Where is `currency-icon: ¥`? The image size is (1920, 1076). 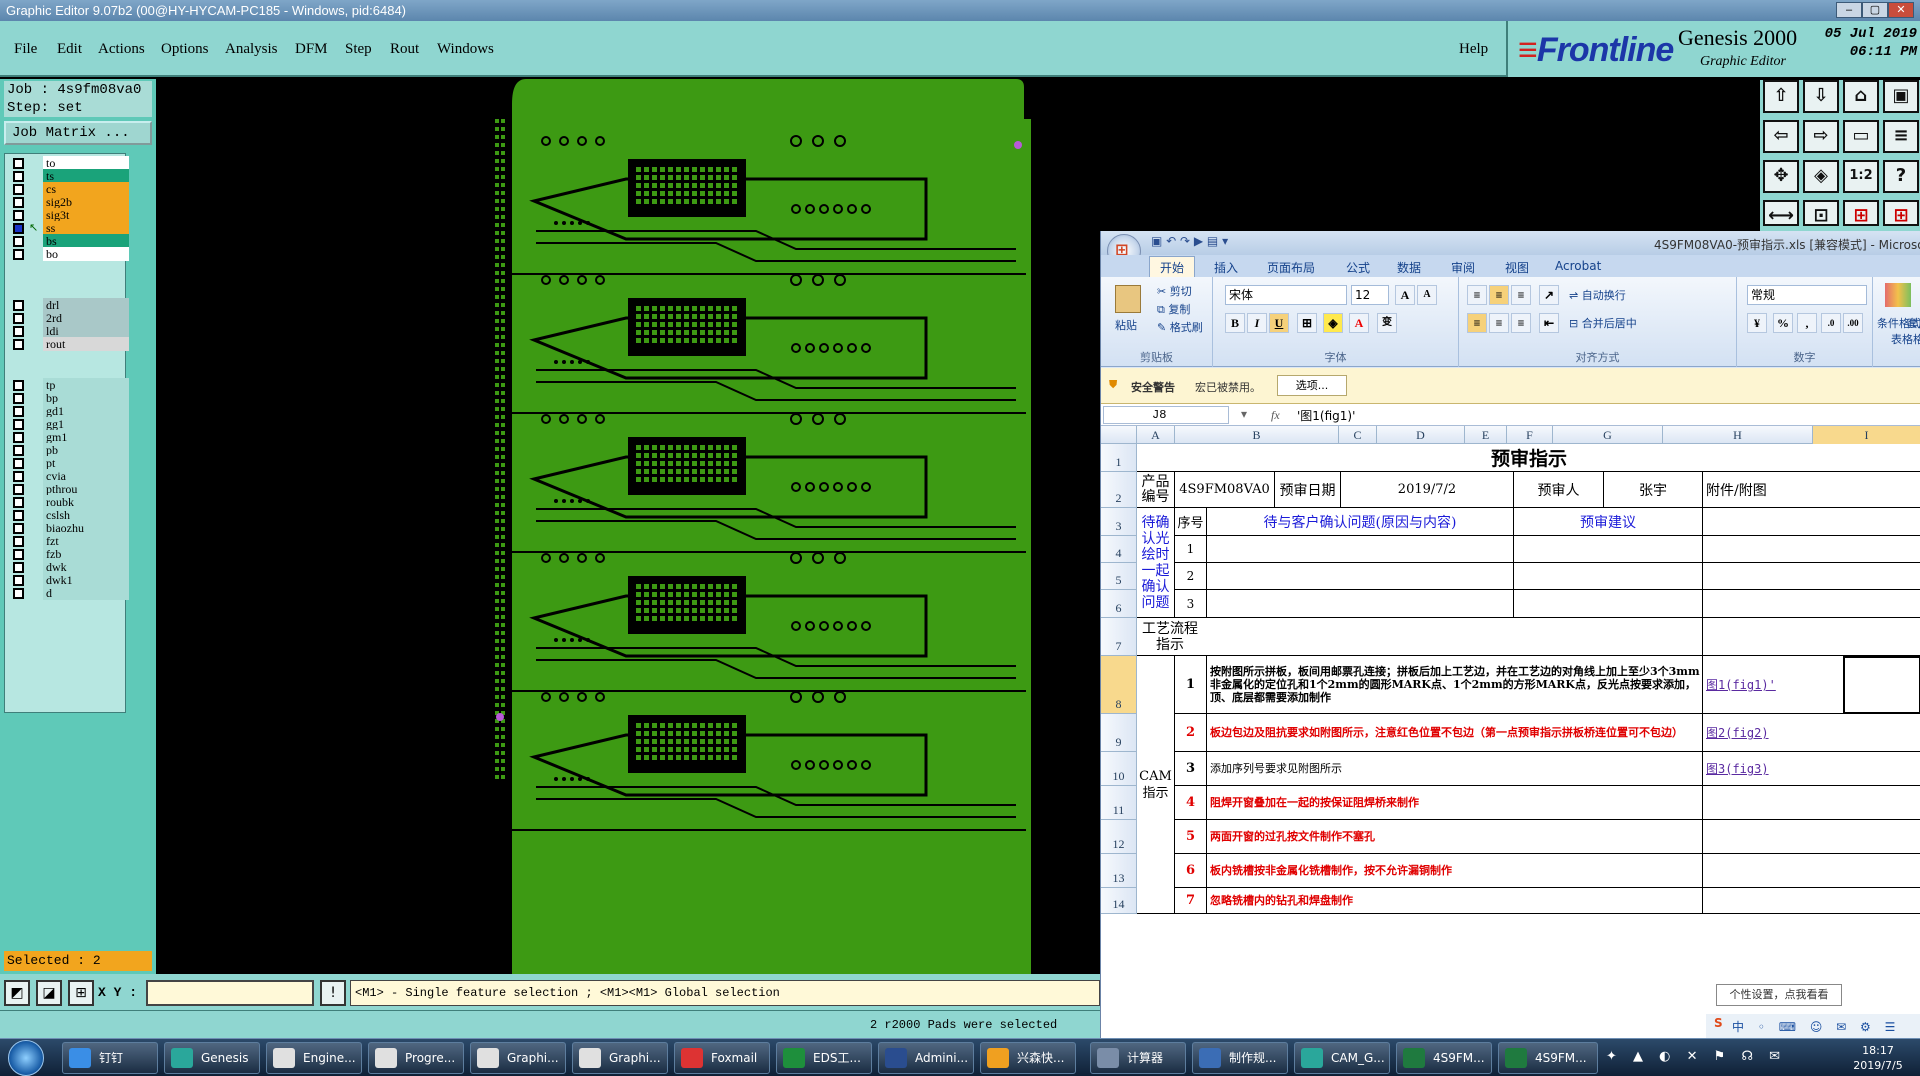 currency-icon: ¥ is located at coordinates (1757, 323).